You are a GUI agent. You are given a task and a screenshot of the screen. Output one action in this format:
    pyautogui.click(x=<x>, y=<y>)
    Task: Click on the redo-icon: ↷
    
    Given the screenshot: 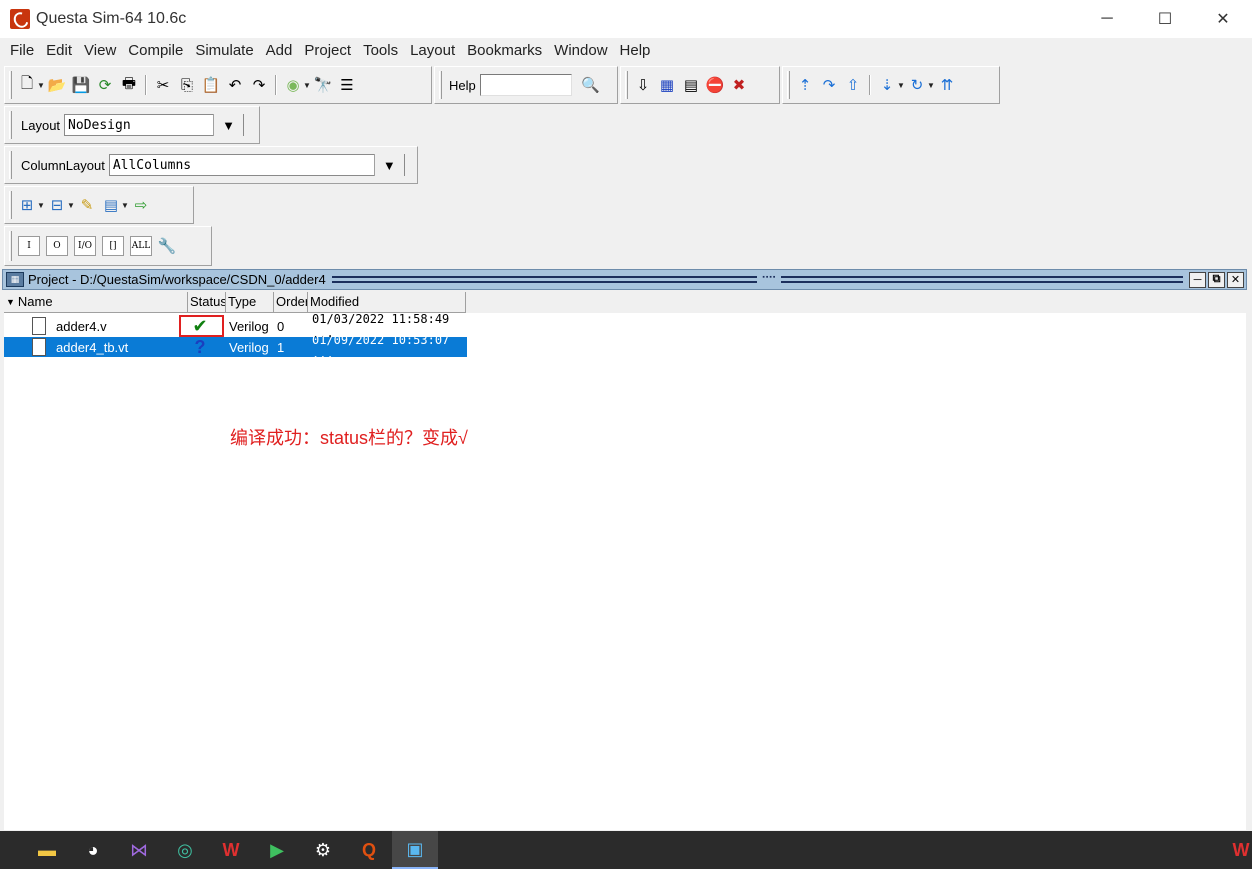 What is the action you would take?
    pyautogui.click(x=259, y=85)
    